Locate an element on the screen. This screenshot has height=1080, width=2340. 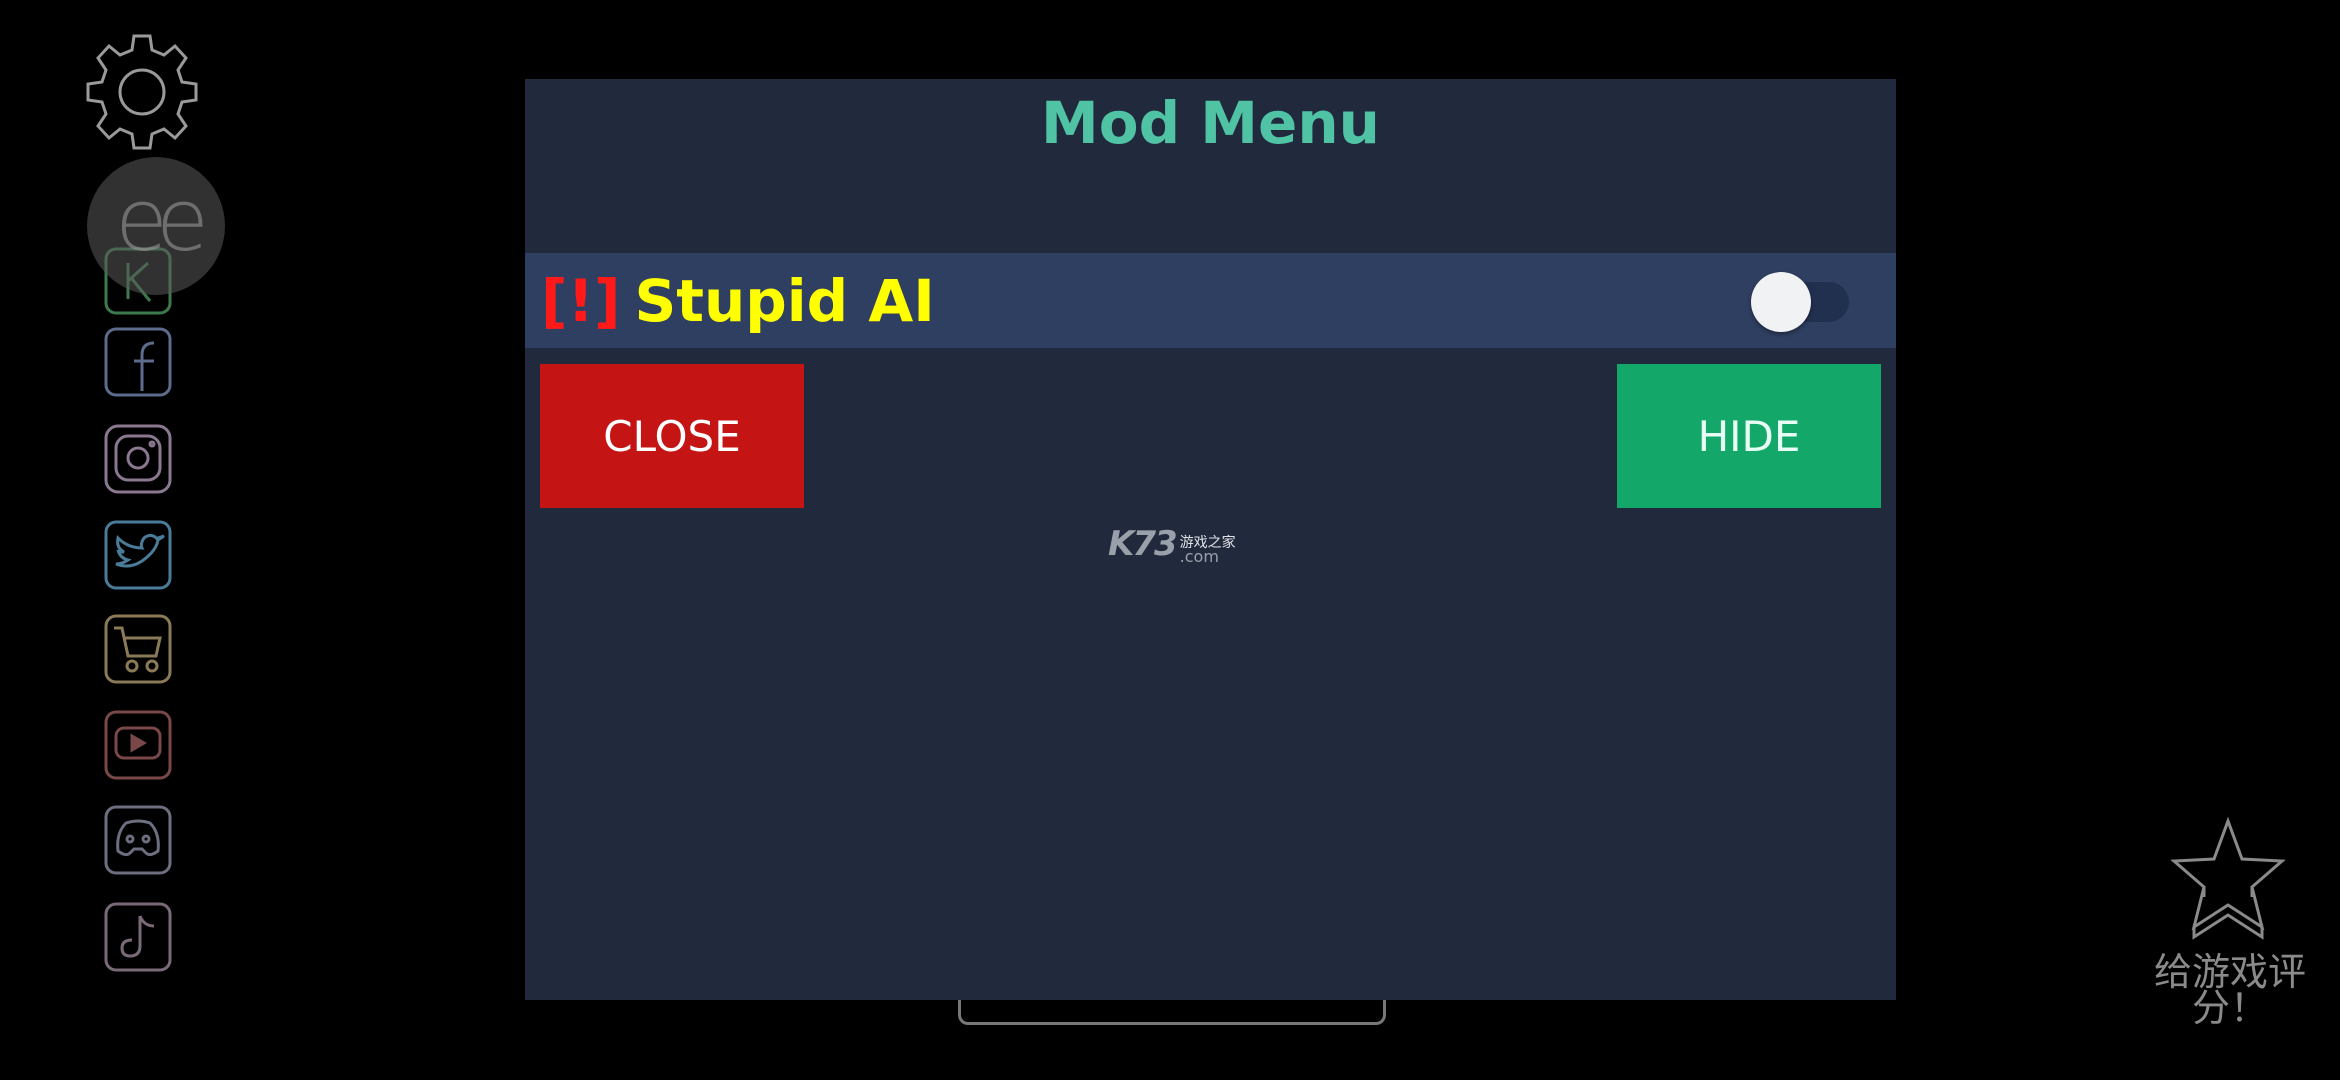
ee-logo-icon: ee is located at coordinates (162, 221).